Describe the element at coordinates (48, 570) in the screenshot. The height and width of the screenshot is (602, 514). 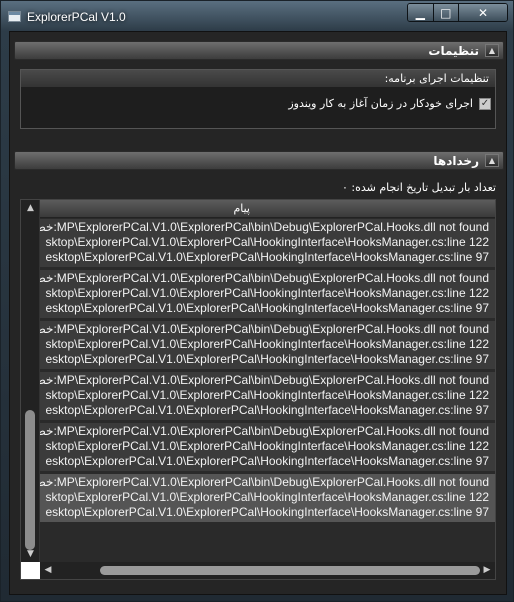
I see `scroll-left-icon: ◀` at that location.